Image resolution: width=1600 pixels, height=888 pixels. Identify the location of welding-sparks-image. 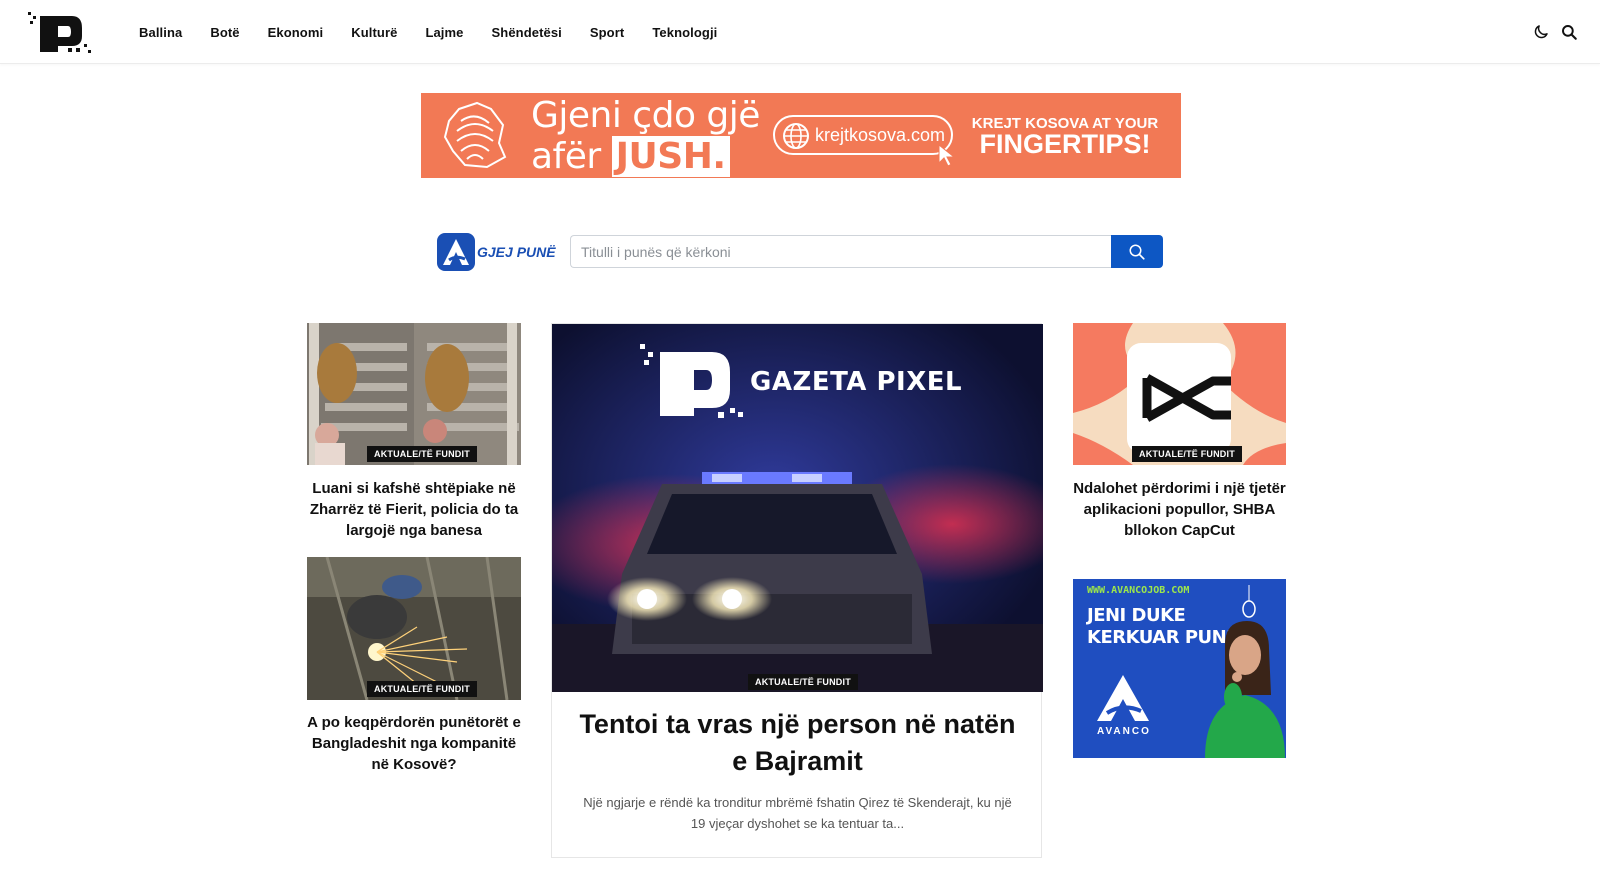
(414, 628).